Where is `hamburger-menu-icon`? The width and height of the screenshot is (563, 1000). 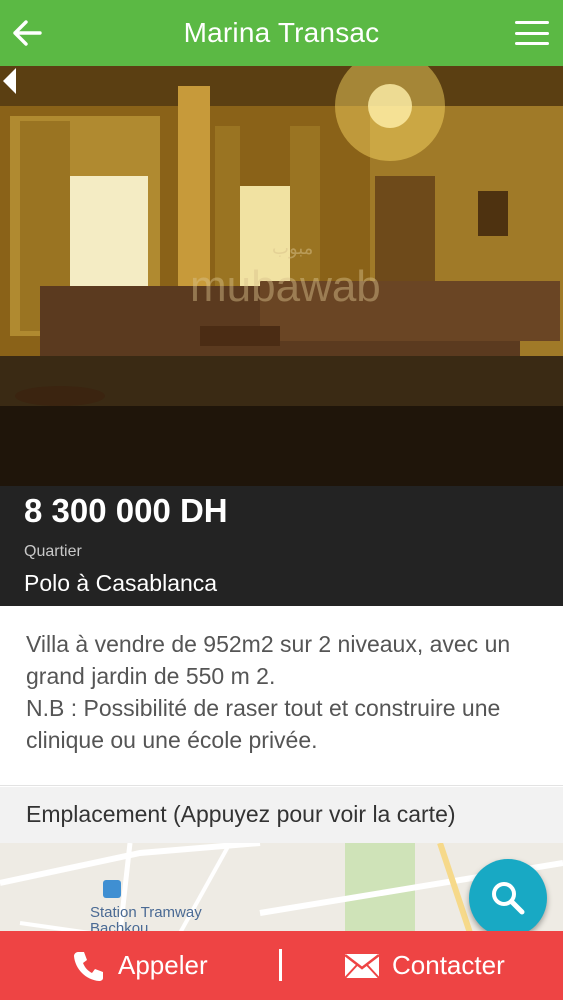
hamburger-menu-icon is located at coordinates (532, 22).